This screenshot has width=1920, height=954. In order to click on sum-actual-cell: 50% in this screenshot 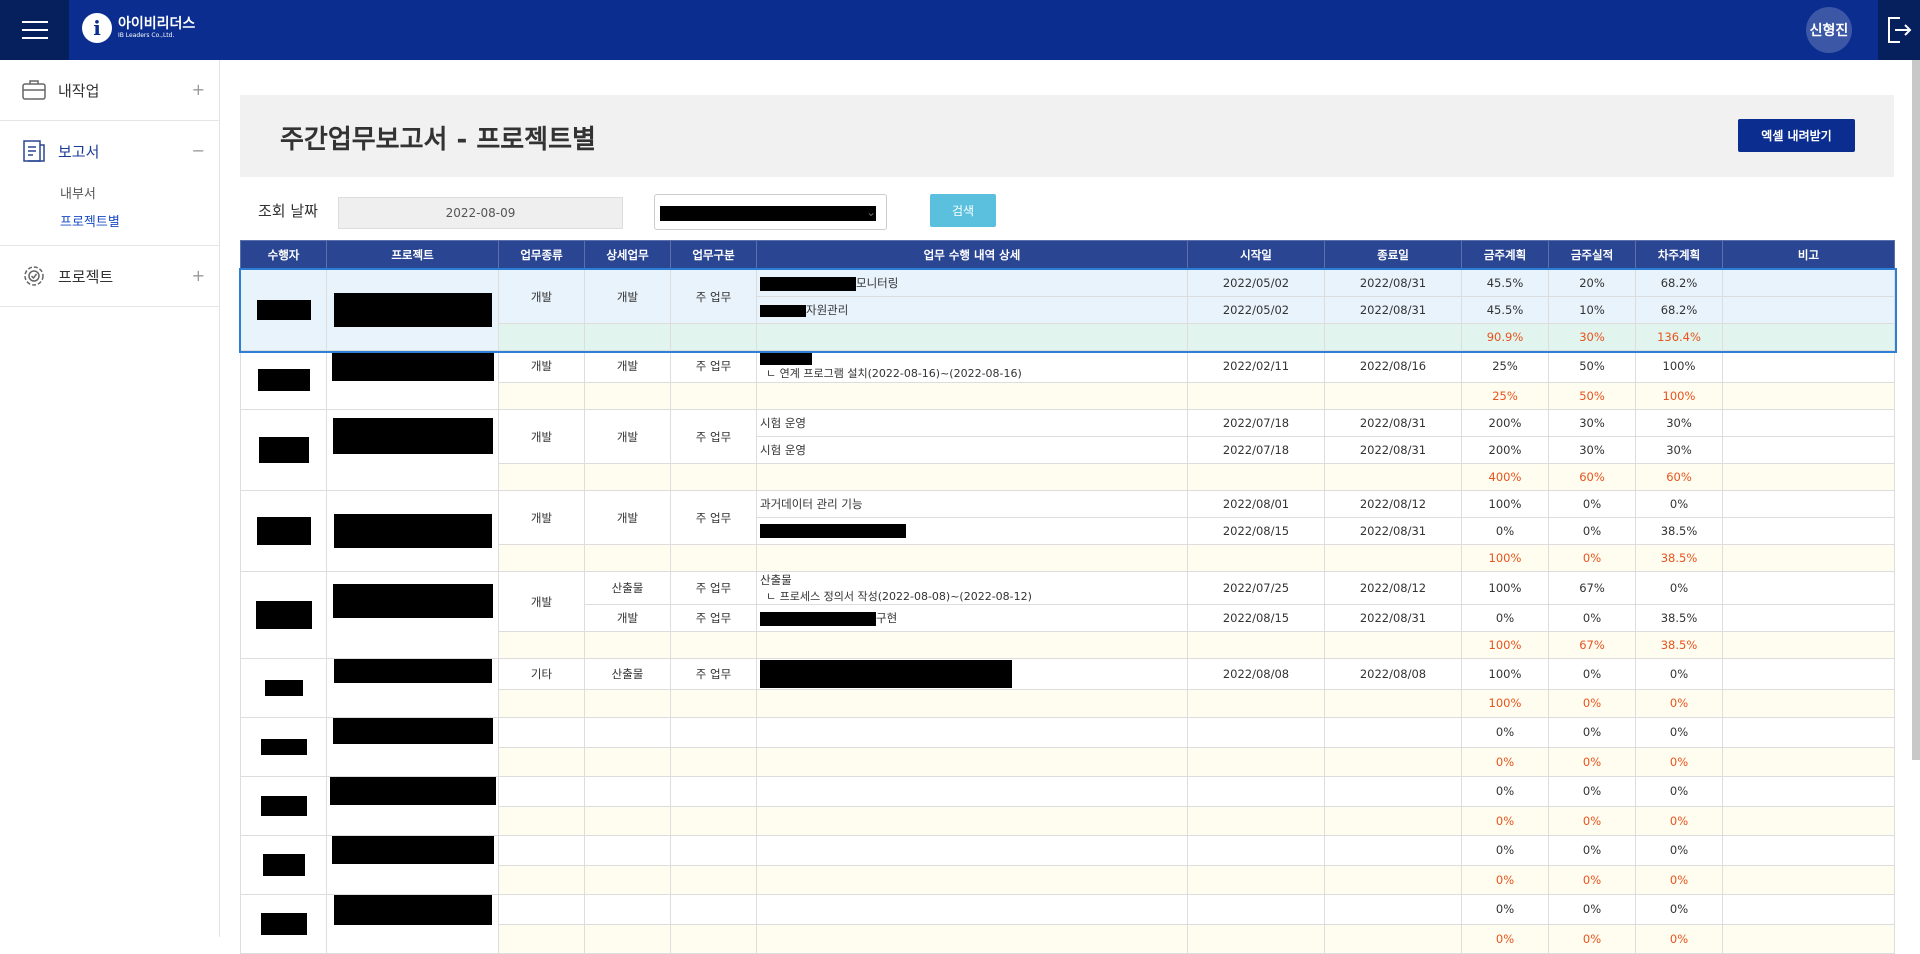, I will do `click(1592, 396)`.